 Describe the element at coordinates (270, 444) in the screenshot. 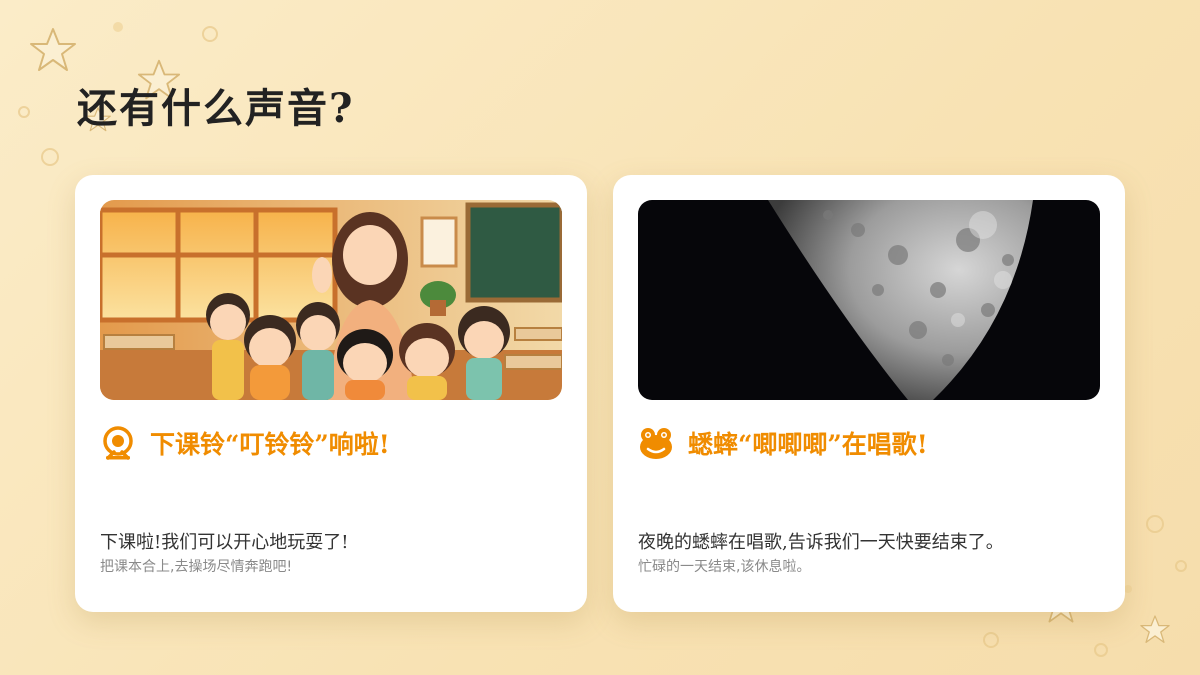

I see `card-heading-text: 下课铃“叮铃铃”响啦!` at that location.